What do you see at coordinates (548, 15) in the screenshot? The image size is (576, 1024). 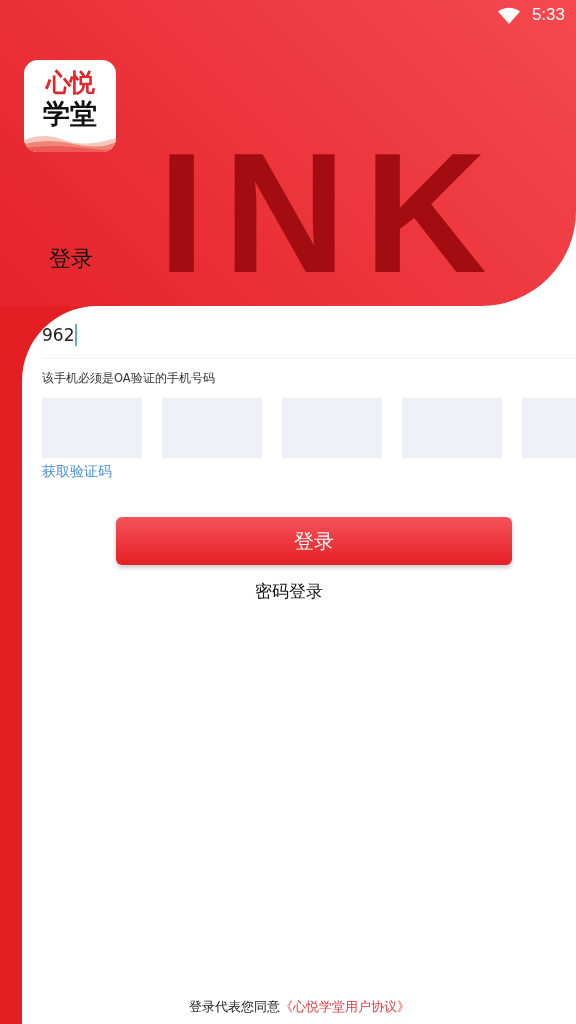 I see `status-time: 5:33` at bounding box center [548, 15].